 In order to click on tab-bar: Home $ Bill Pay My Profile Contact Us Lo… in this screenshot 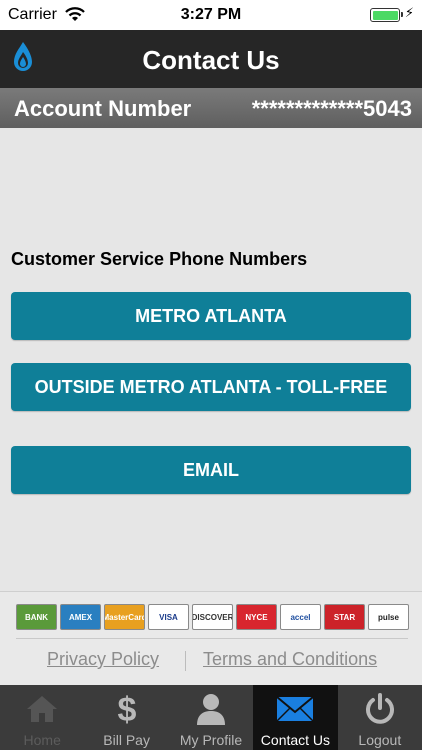, I will do `click(211, 717)`.